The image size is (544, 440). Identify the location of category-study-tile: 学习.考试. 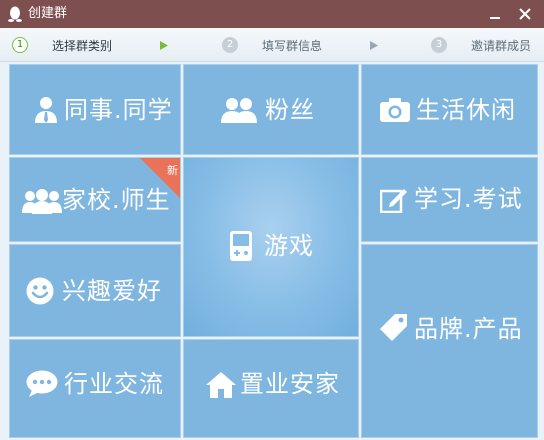
(449, 199).